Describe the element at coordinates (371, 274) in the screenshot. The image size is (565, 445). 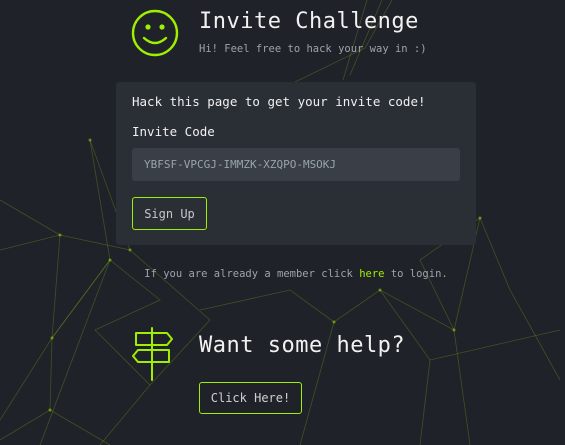
I see `login-link: here` at that location.